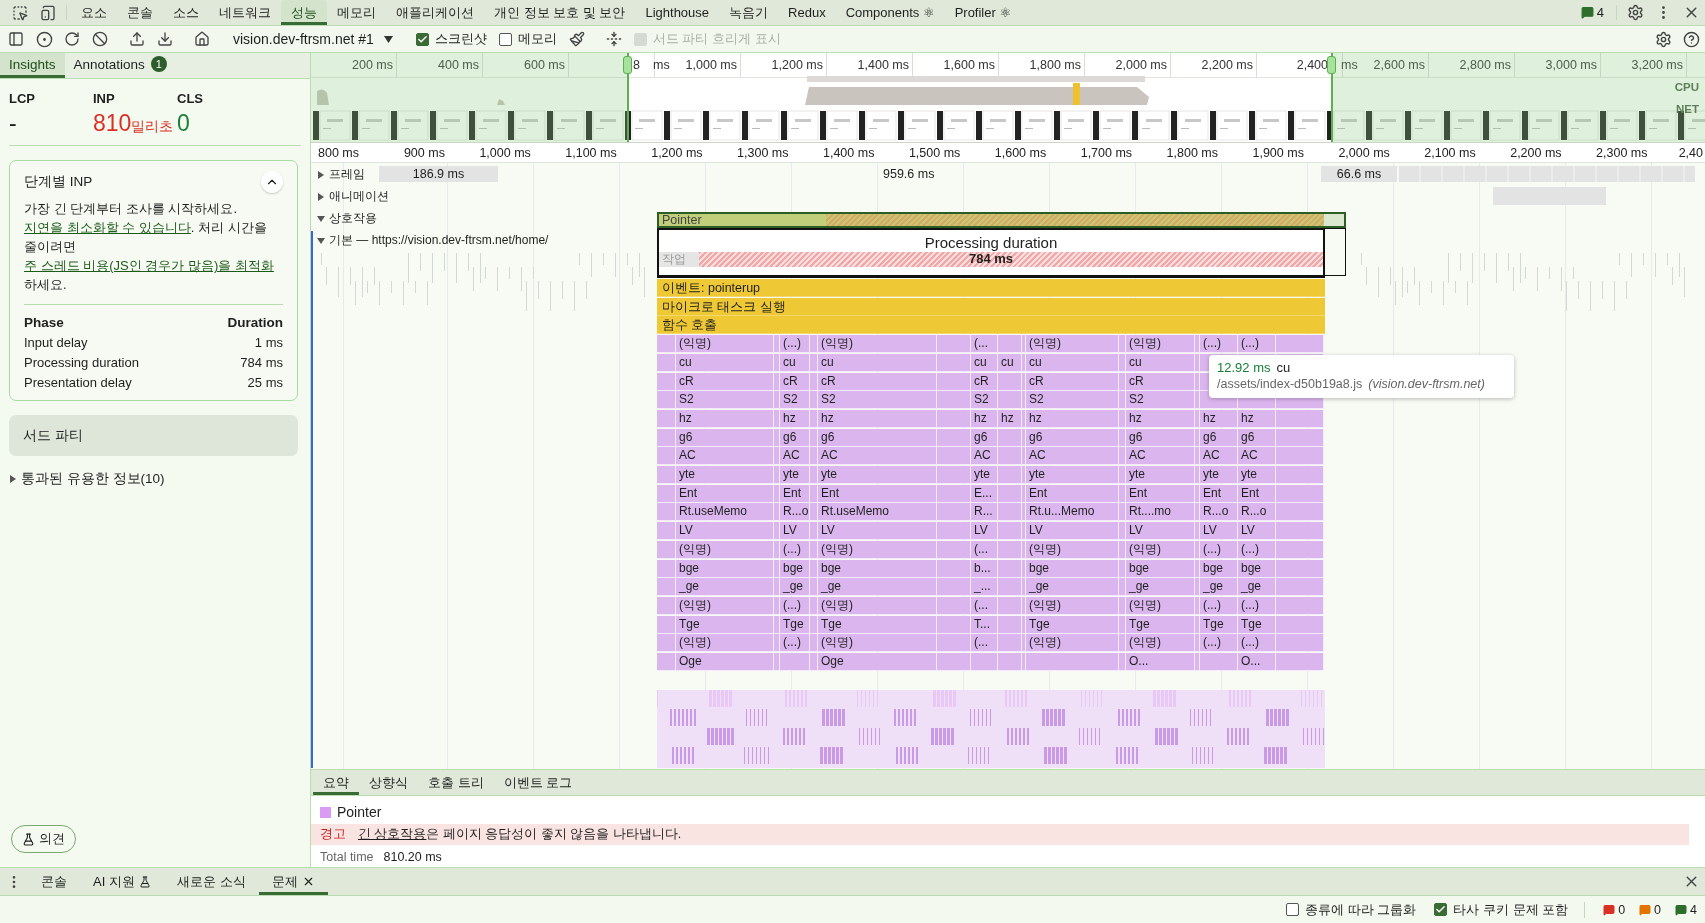 This screenshot has height=923, width=1705. Describe the element at coordinates (877, 512) in the screenshot. I see `flame-chart-bar: Rt.useMemo` at that location.